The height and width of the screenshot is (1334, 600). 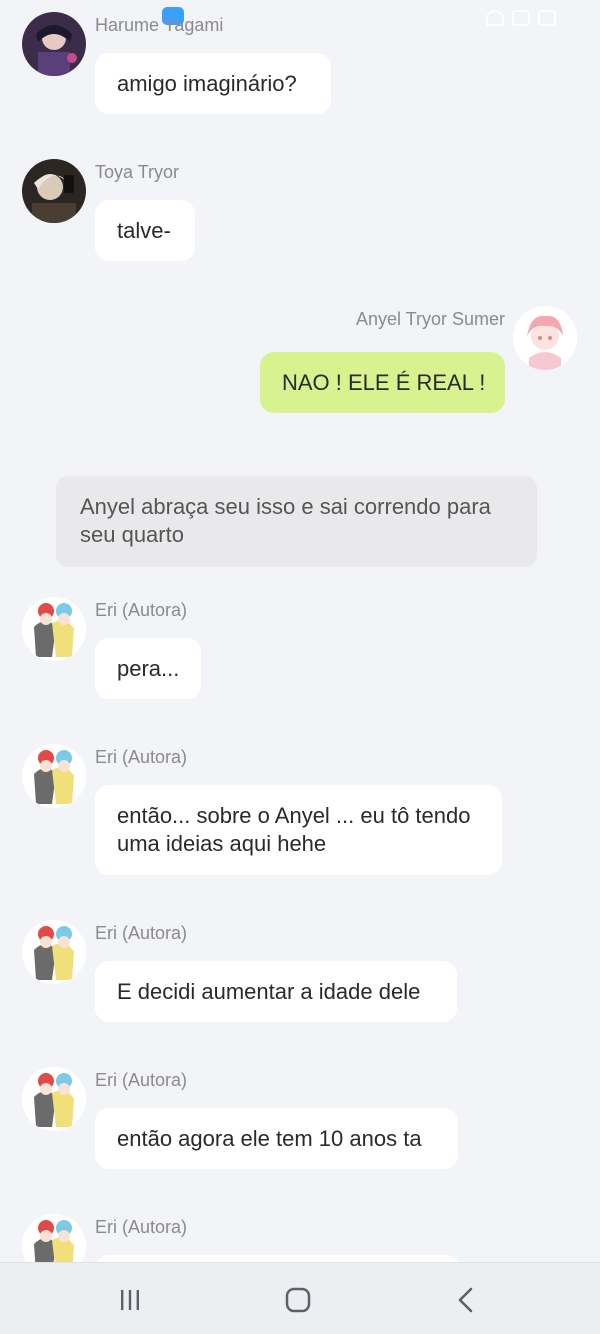 What do you see at coordinates (300, 18) in the screenshot?
I see `status-bar: 21:13` at bounding box center [300, 18].